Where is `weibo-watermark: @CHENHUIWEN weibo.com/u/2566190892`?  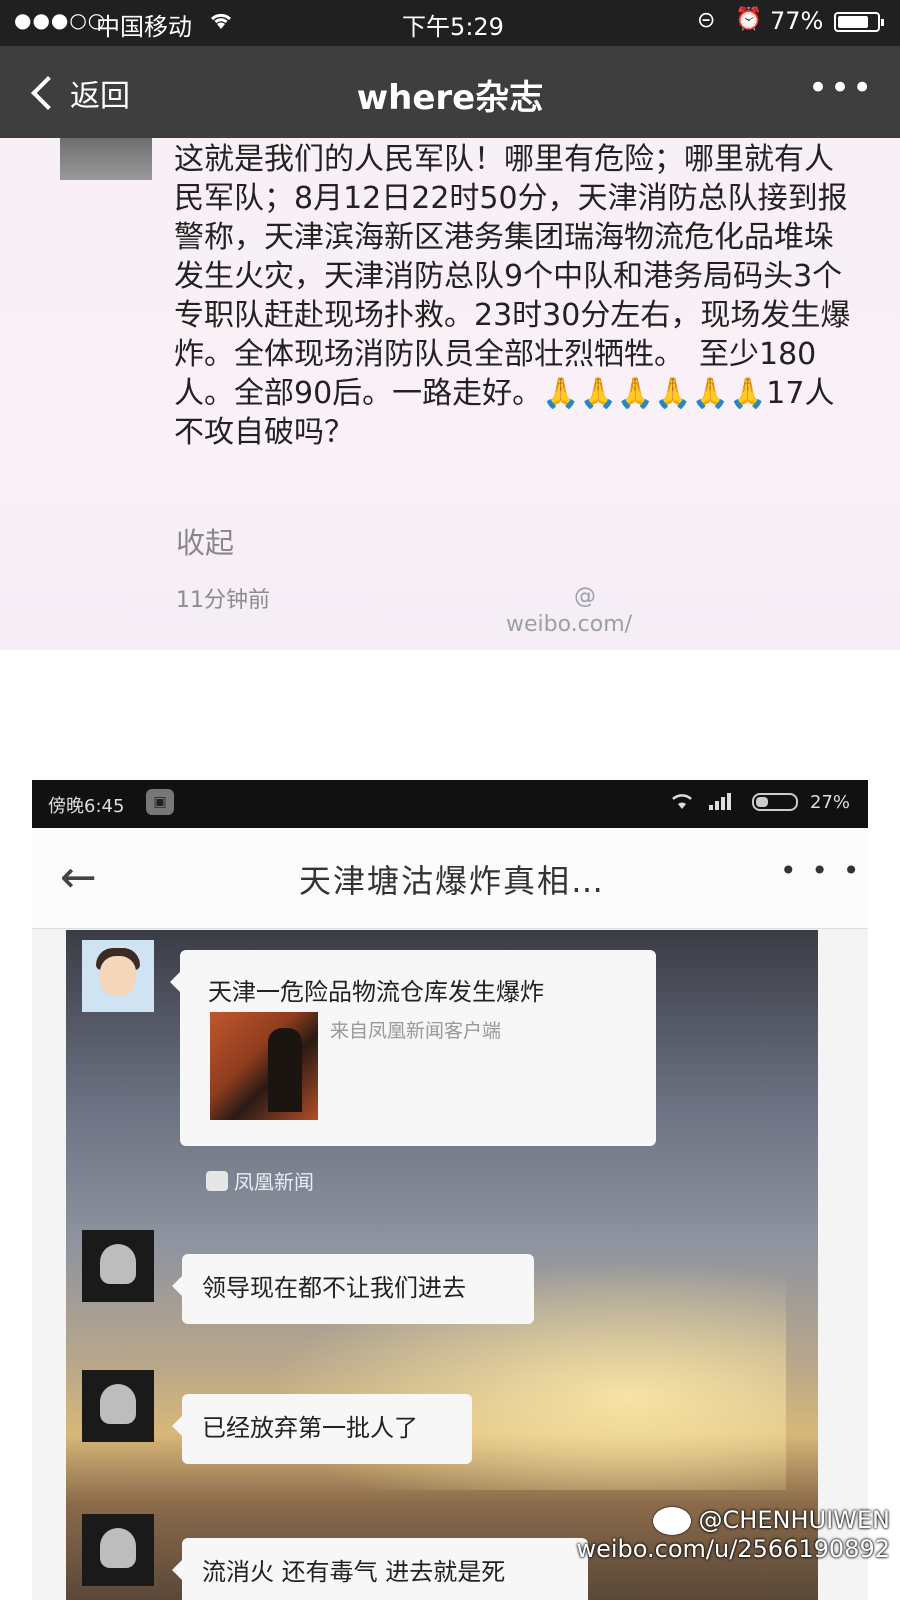 weibo-watermark: @CHENHUIWEN weibo.com/u/2566190892 is located at coordinates (732, 1534).